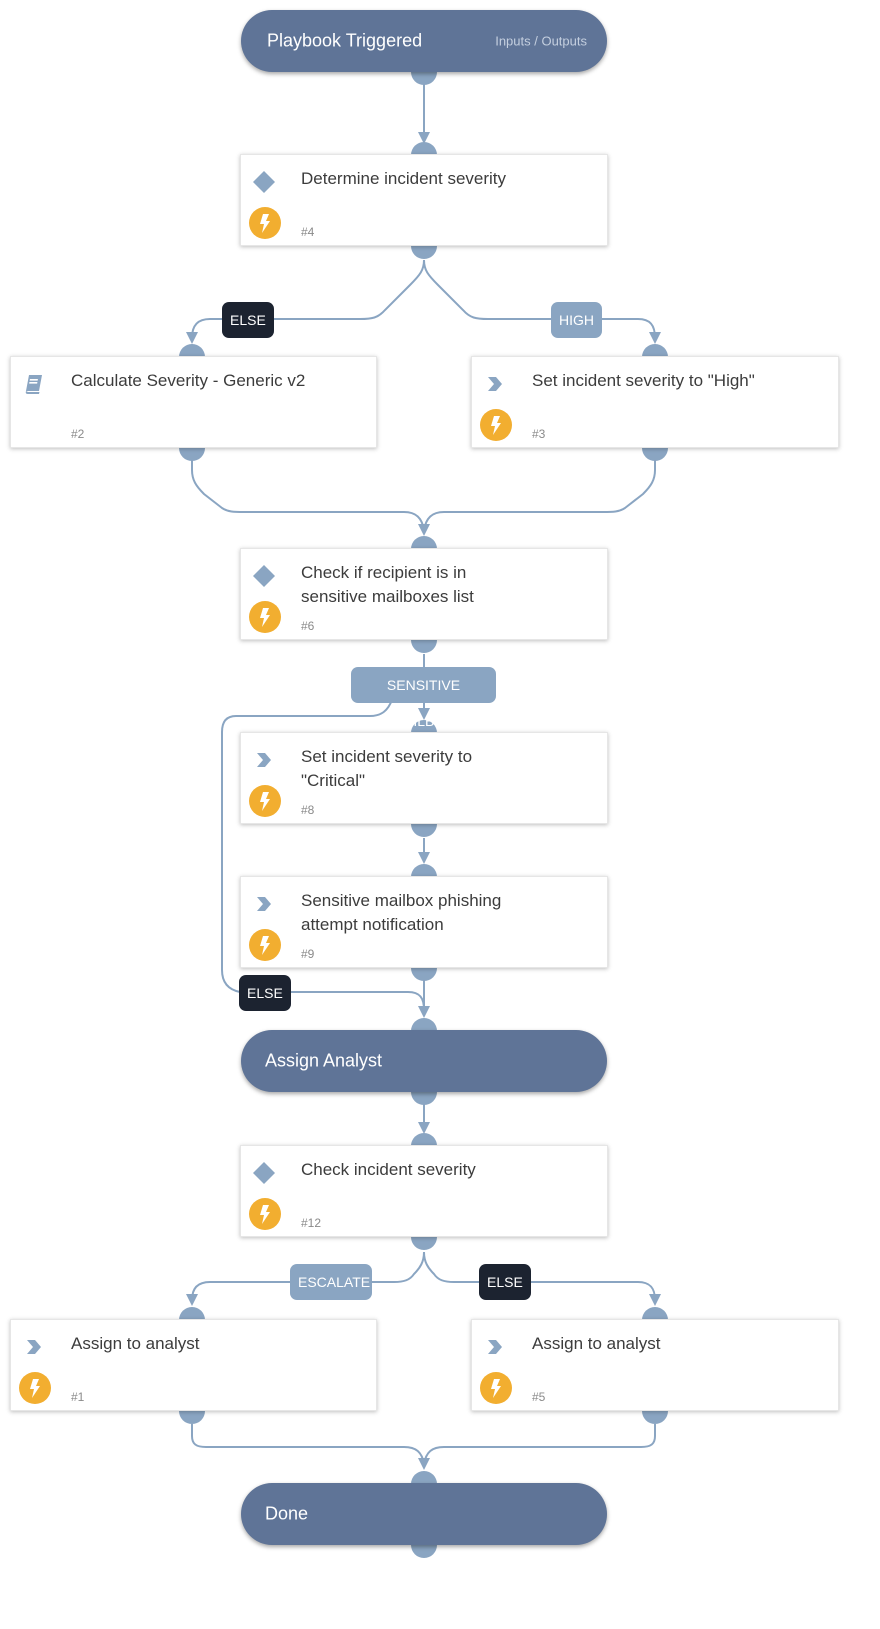 The image size is (880, 1629). Describe the element at coordinates (308, 954) in the screenshot. I see `task-number: #9` at that location.